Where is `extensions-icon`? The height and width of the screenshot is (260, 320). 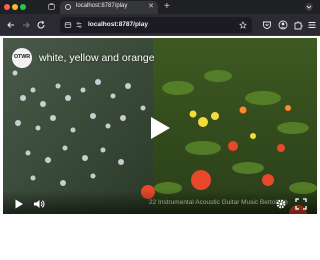
extensions-icon is located at coordinates (298, 25).